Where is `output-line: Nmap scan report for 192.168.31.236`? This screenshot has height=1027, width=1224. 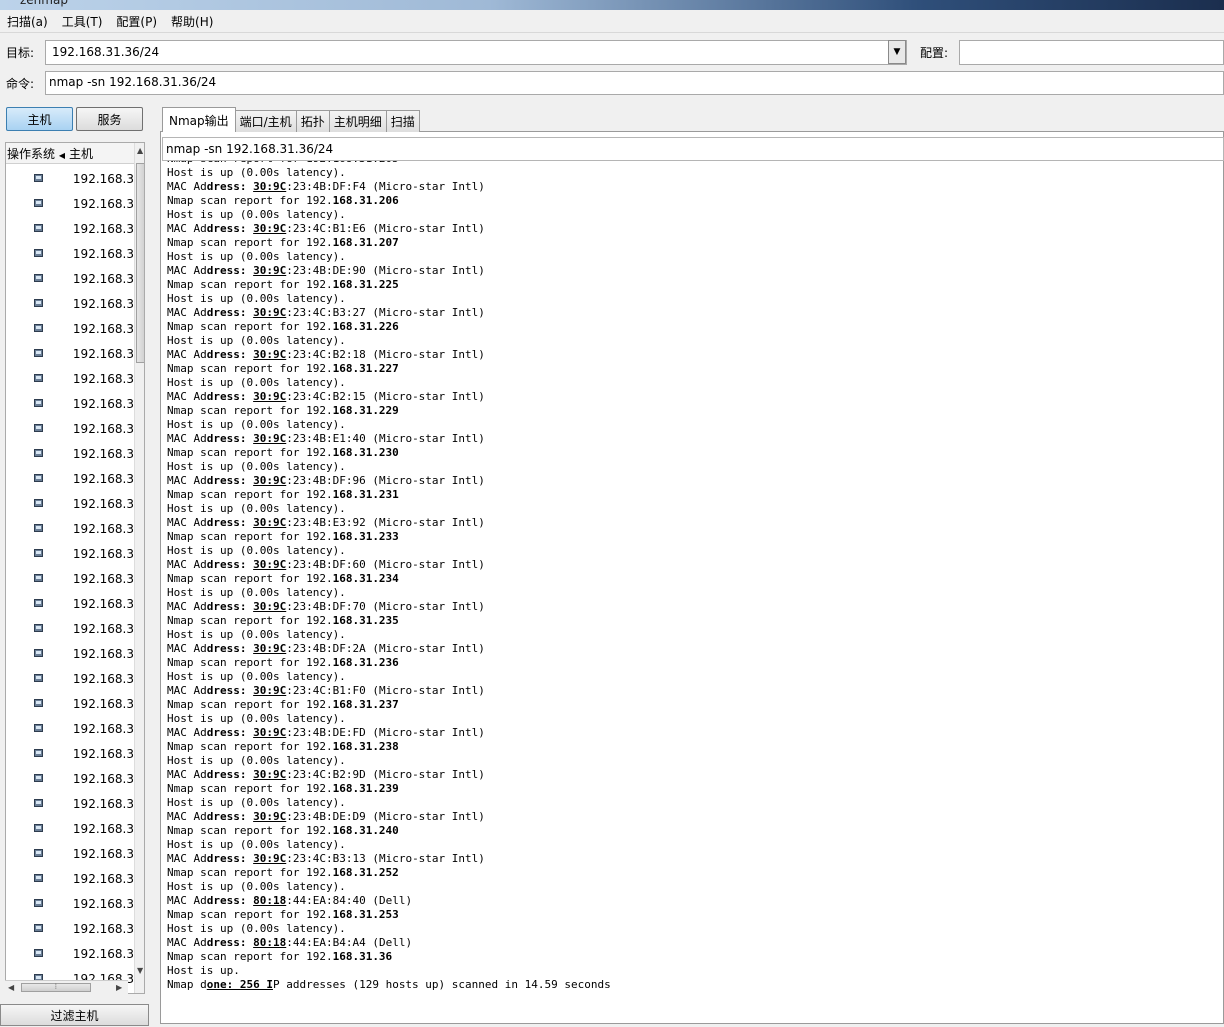 output-line: Nmap scan report for 192.168.31.236 is located at coordinates (283, 662).